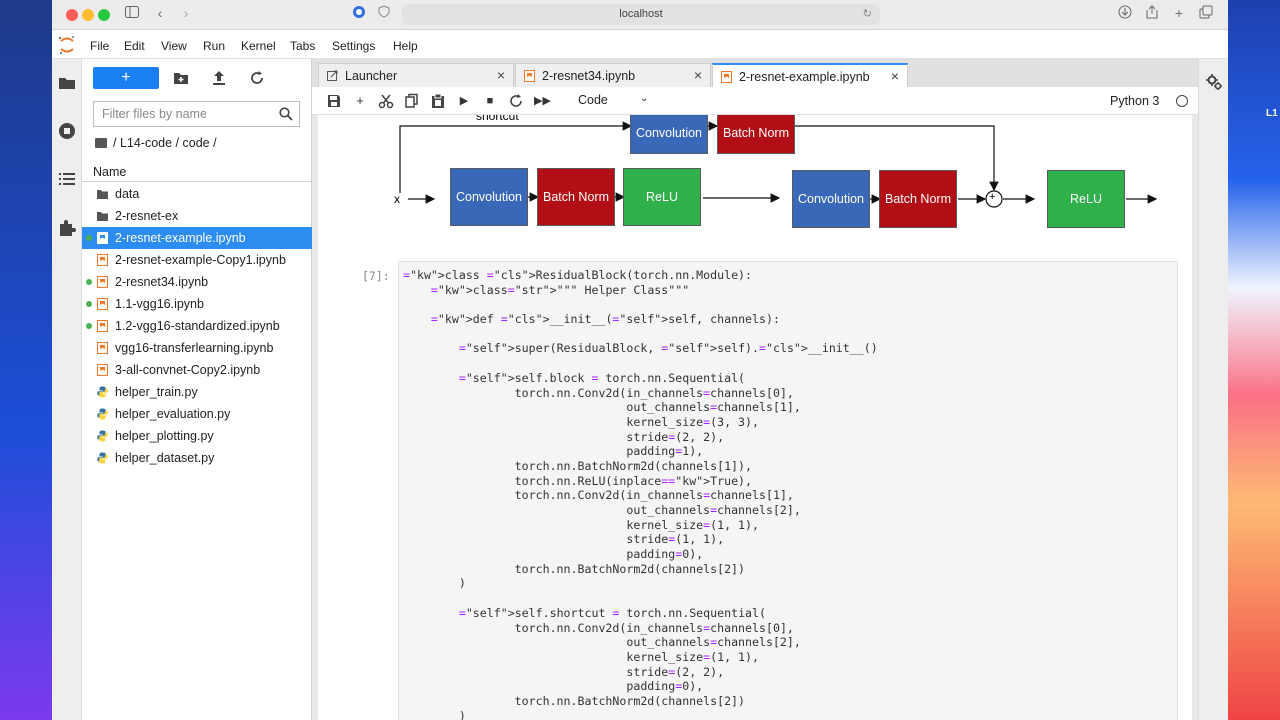 Image resolution: width=1280 pixels, height=720 pixels. Describe the element at coordinates (197, 171) in the screenshot. I see `file-list-header: Name` at that location.